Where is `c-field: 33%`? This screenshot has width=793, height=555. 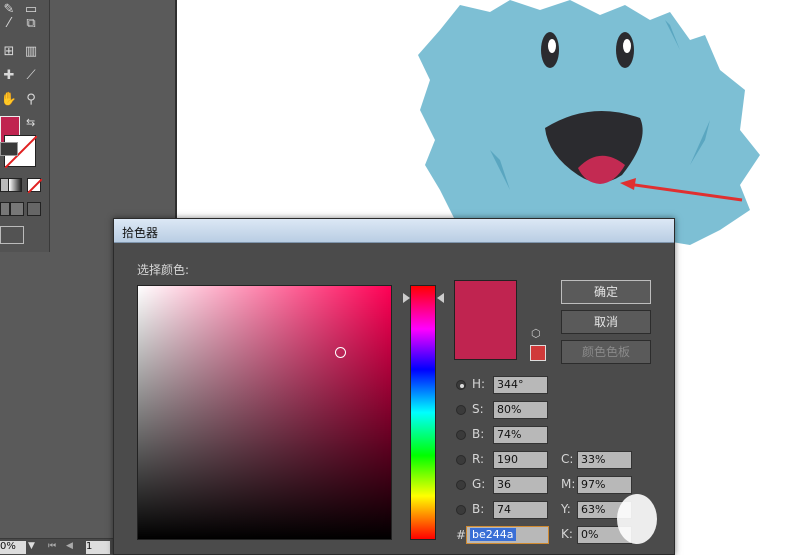 c-field: 33% is located at coordinates (604, 460).